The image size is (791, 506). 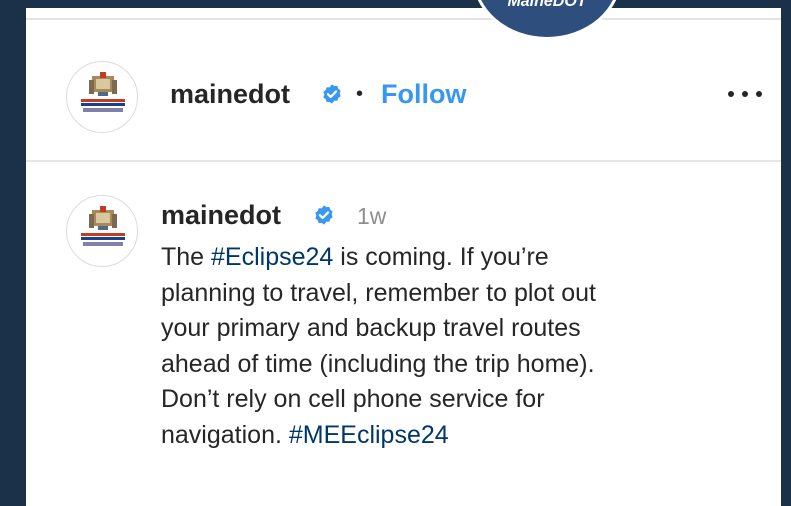 What do you see at coordinates (403, 19) in the screenshot?
I see `top-divider` at bounding box center [403, 19].